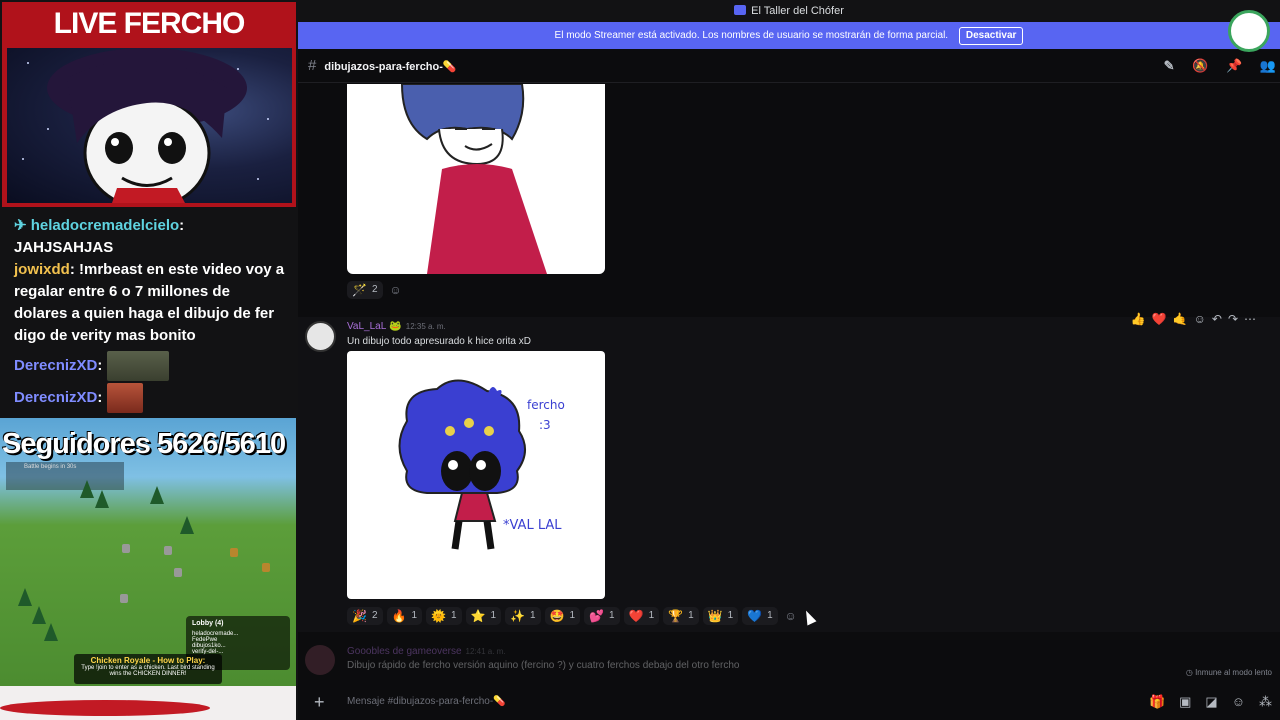  What do you see at coordinates (1217, 319) in the screenshot?
I see `reply-icon: ↶` at bounding box center [1217, 319].